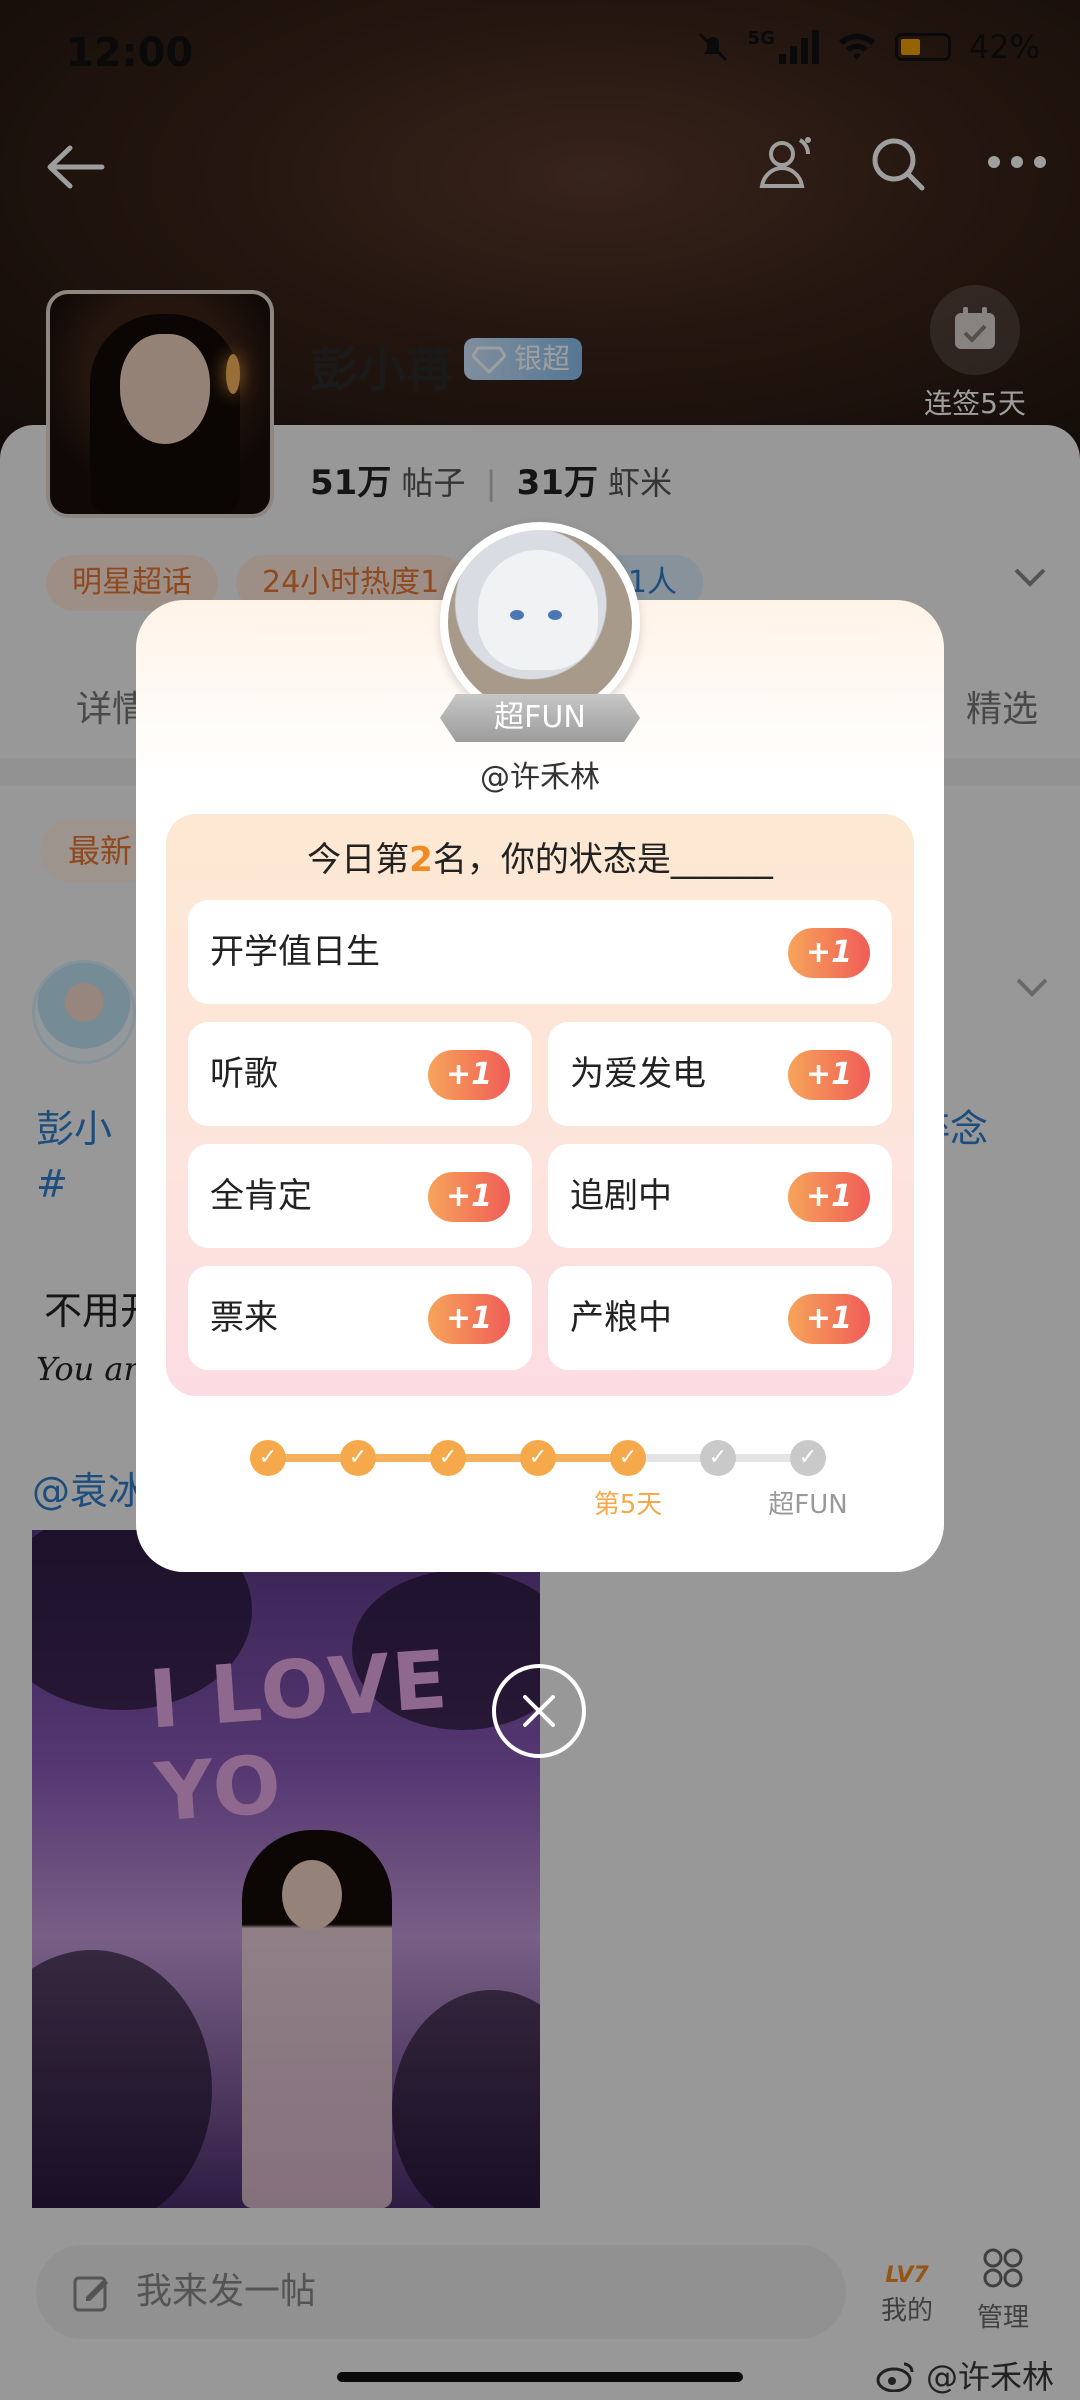 The image size is (1080, 2400). I want to click on close-icon, so click(539, 1711).